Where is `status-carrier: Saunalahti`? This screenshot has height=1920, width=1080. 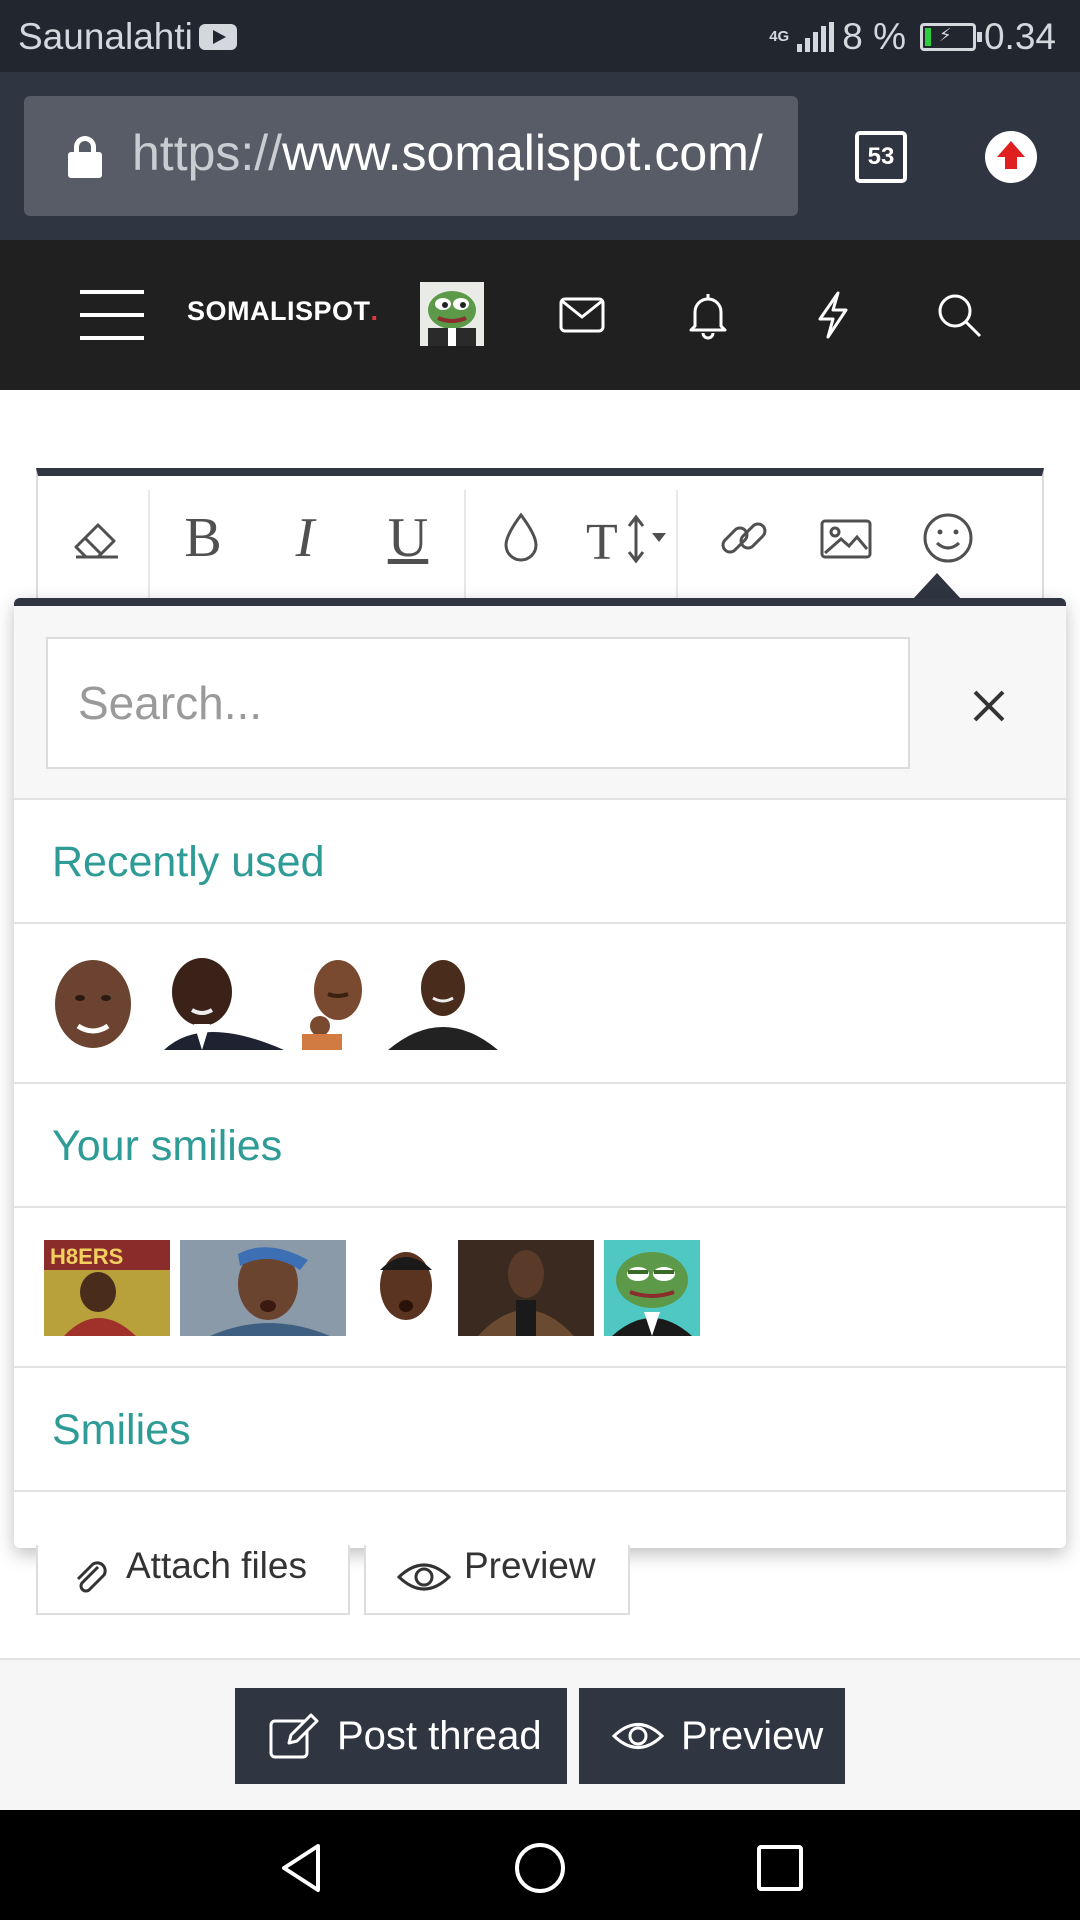 status-carrier: Saunalahti is located at coordinates (127, 37).